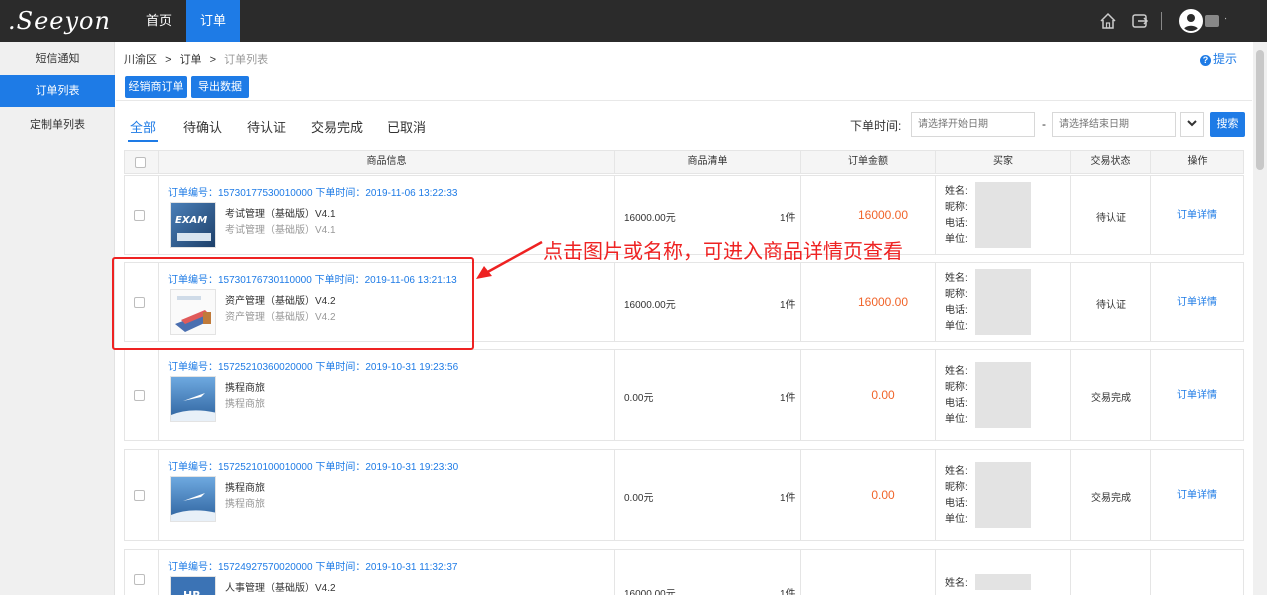 Image resolution: width=1267 pixels, height=595 pixels. What do you see at coordinates (213, 21) in the screenshot?
I see `nav-orders: 订单` at bounding box center [213, 21].